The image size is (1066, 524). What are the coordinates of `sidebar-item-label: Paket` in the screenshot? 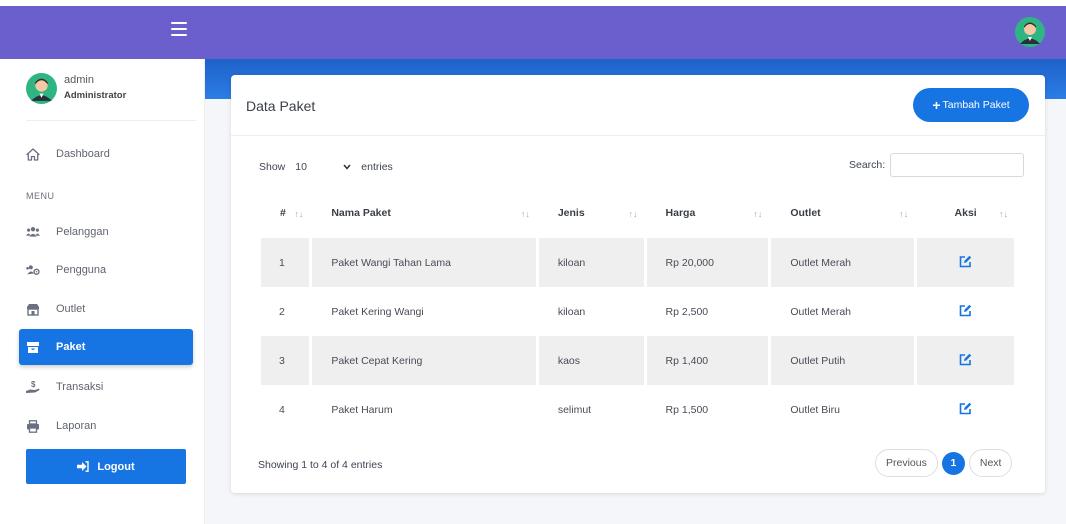 It's located at (71, 347).